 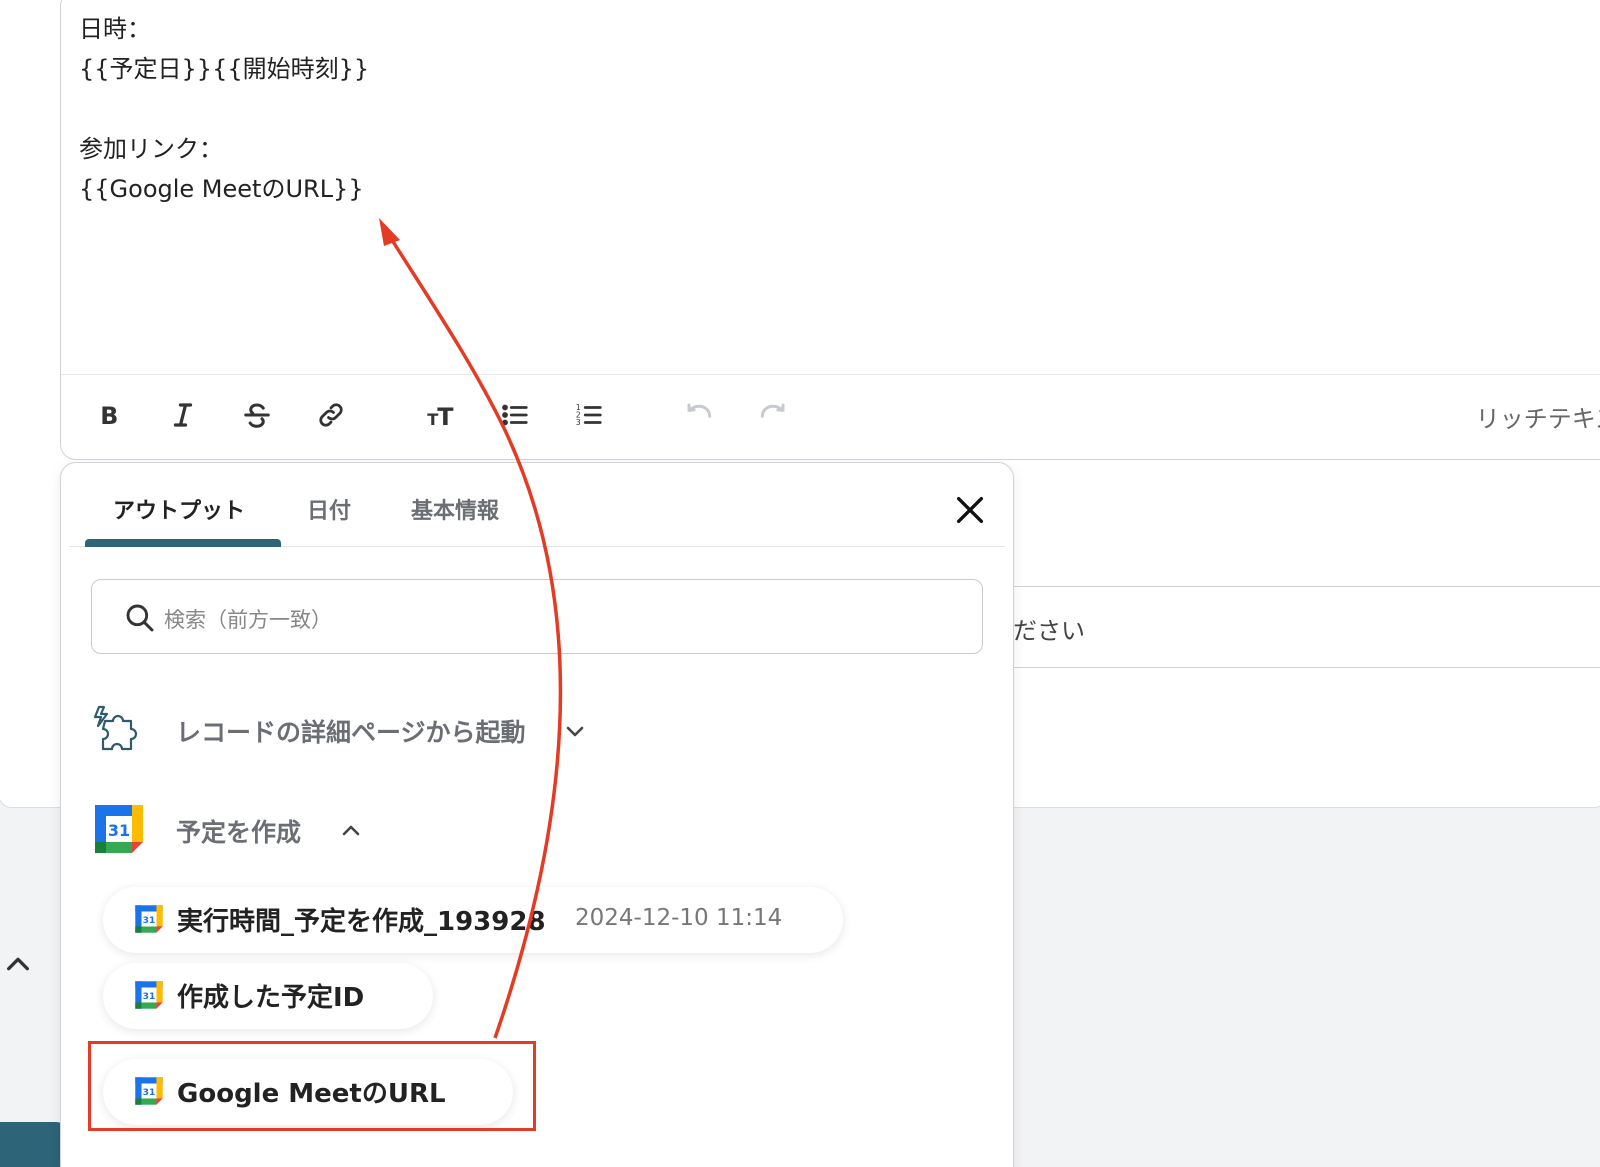 I want to click on output-item-event-id: 31 作成した予定ID, so click(x=268, y=996).